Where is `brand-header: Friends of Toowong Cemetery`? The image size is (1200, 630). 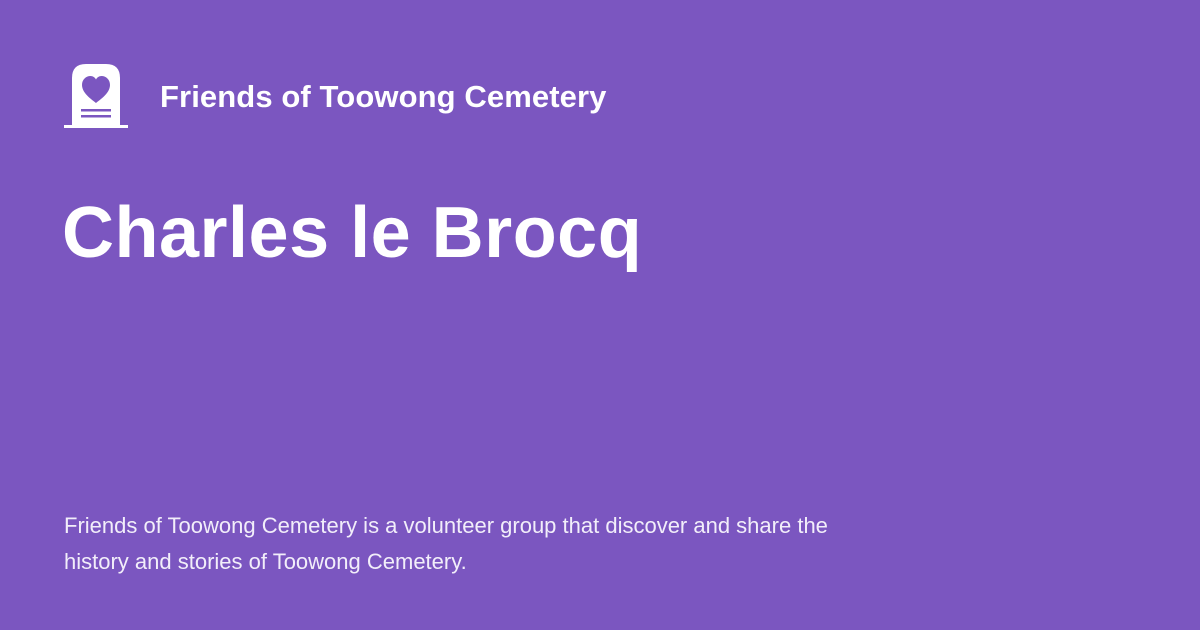
brand-header: Friends of Toowong Cemetery is located at coordinates (335, 96).